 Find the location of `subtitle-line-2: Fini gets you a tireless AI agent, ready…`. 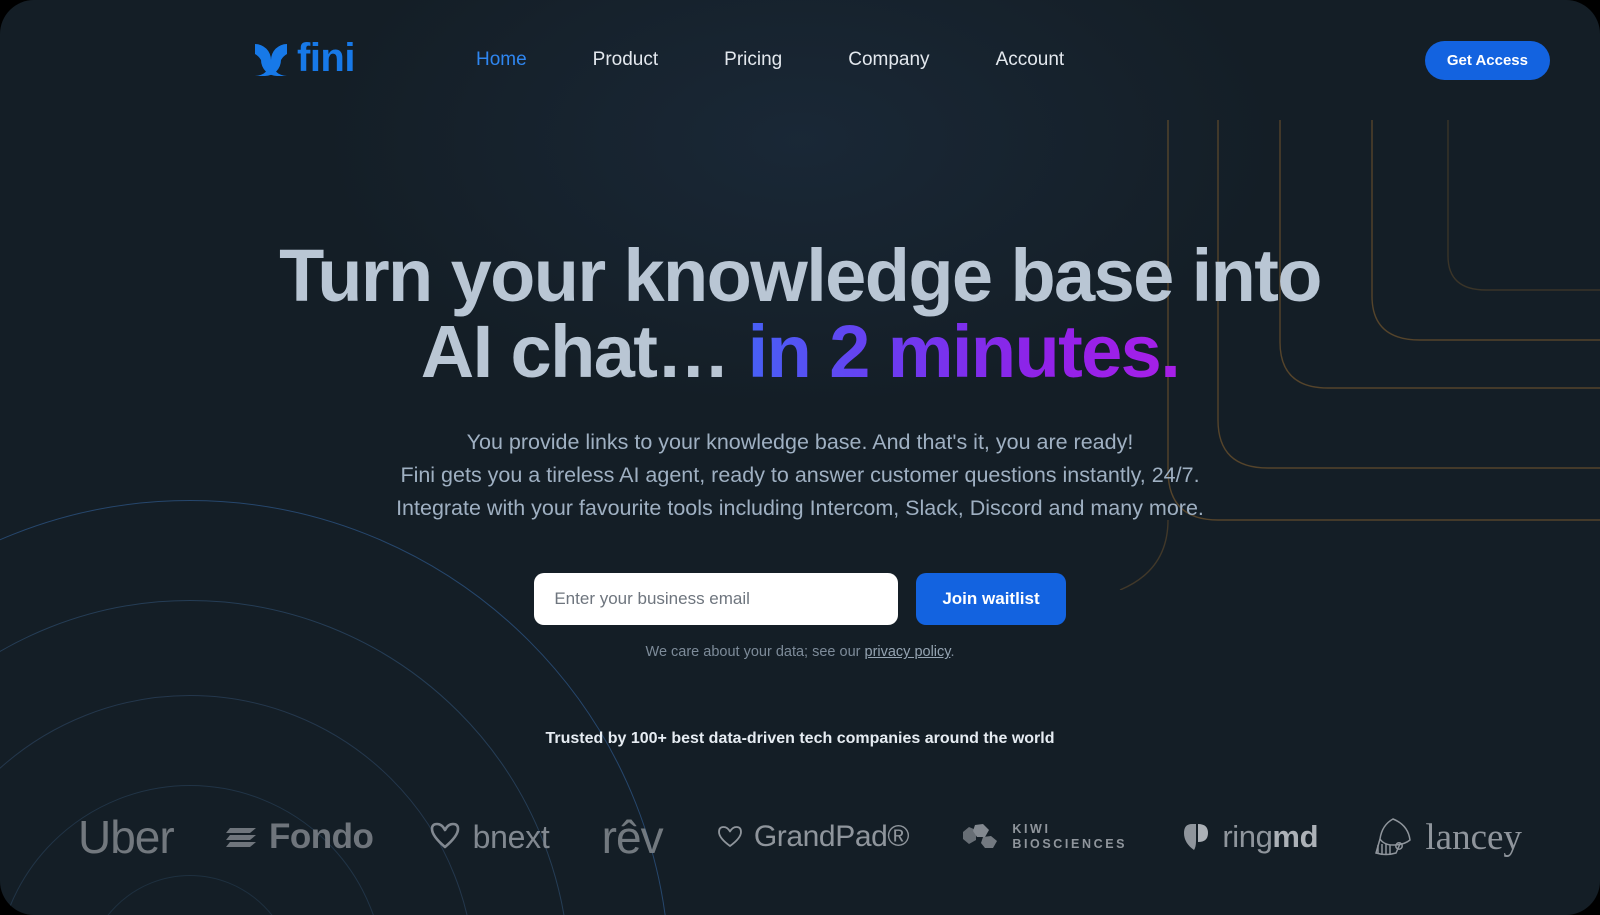

subtitle-line-2: Fini gets you a tireless AI agent, ready… is located at coordinates (800, 475).